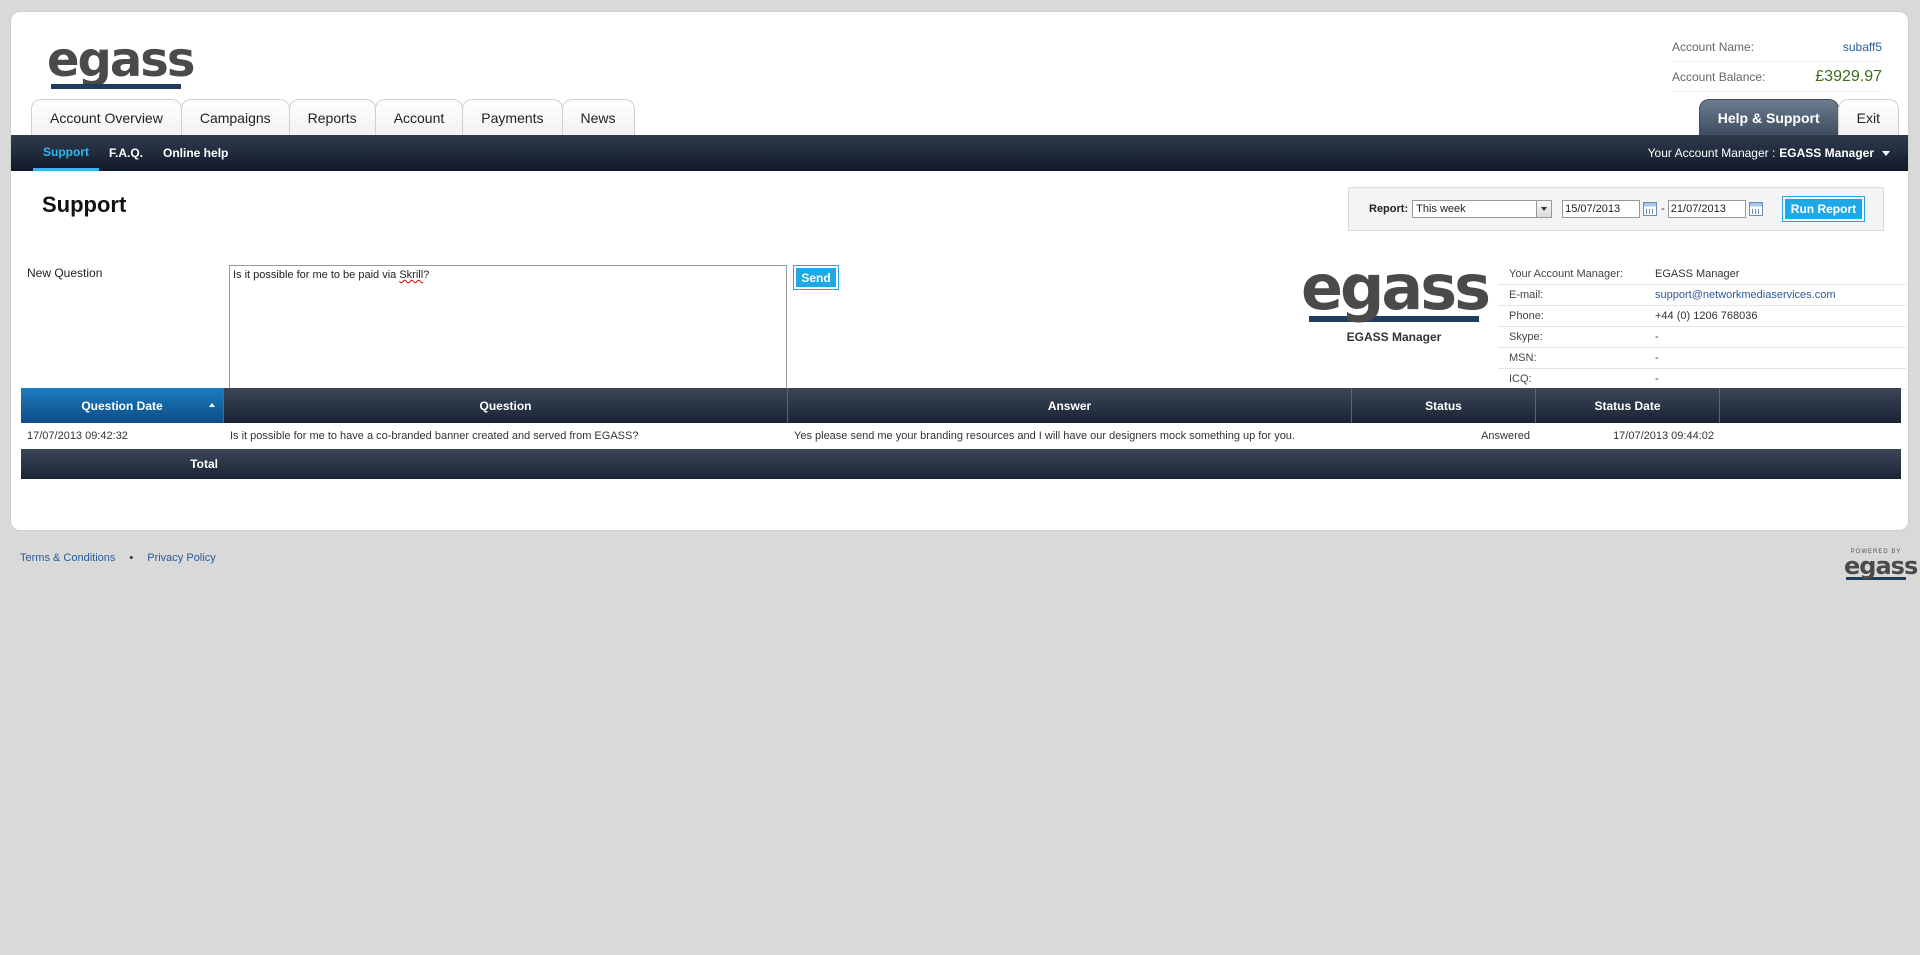  What do you see at coordinates (181, 558) in the screenshot?
I see `privacy-link: Privacy Policy` at bounding box center [181, 558].